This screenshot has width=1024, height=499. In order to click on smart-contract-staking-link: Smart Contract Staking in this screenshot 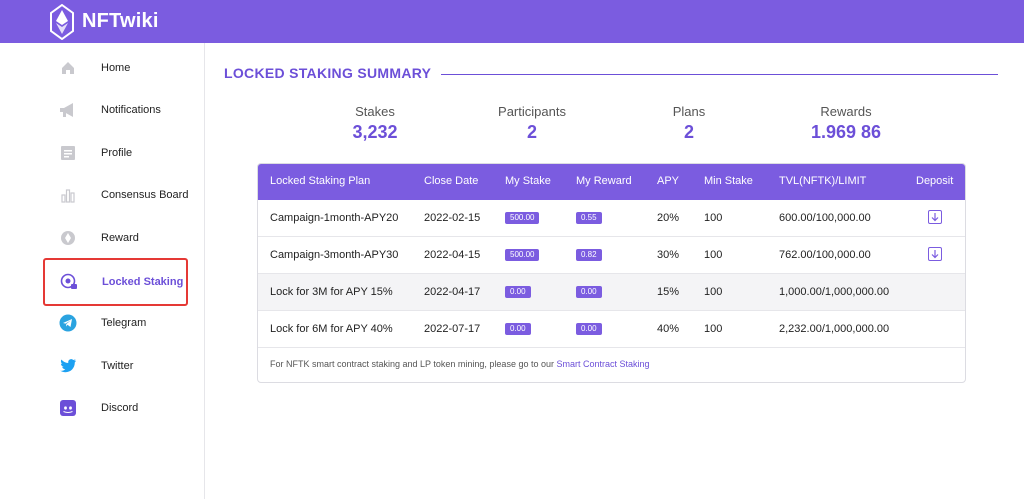, I will do `click(602, 364)`.